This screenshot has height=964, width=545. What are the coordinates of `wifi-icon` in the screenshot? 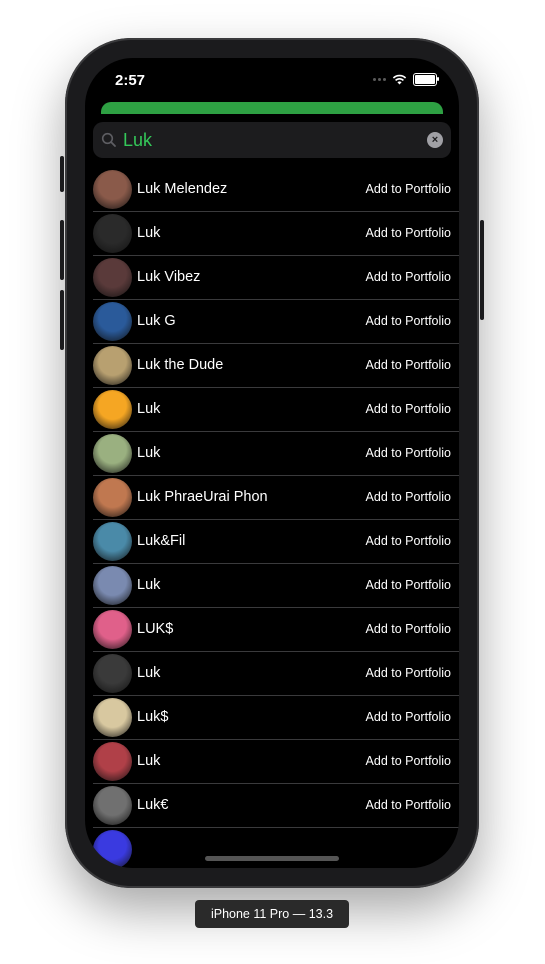 It's located at (399, 79).